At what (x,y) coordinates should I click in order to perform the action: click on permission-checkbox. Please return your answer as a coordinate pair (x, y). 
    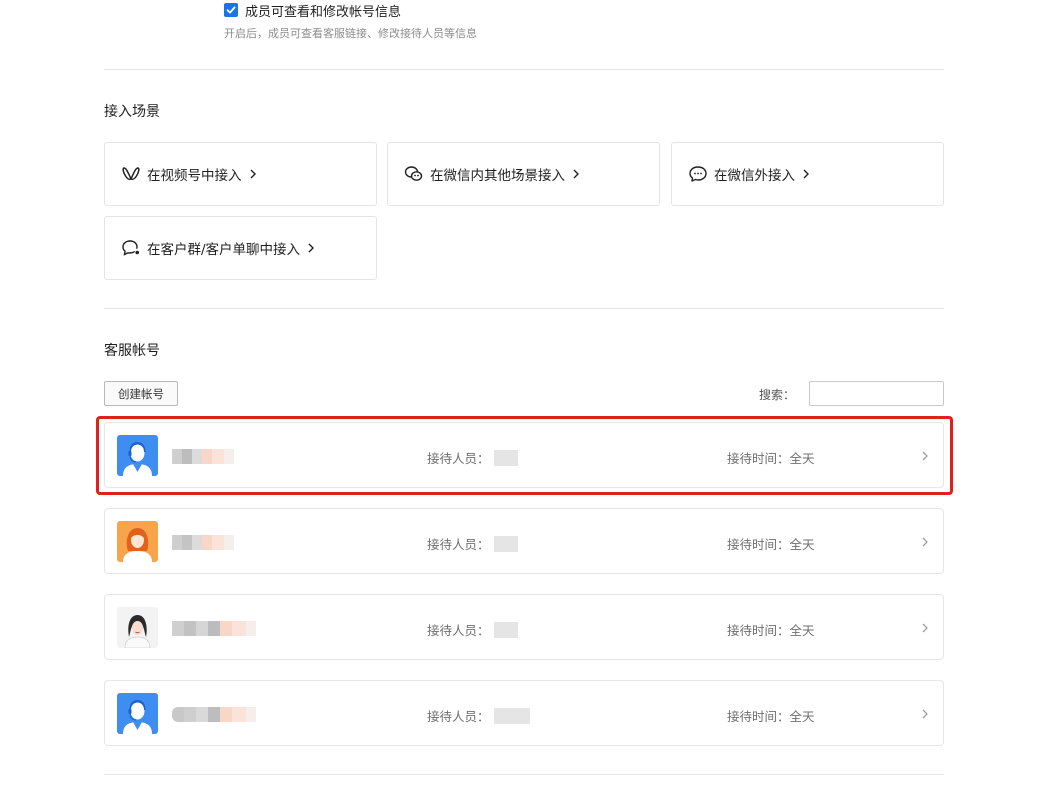
    Looking at the image, I should click on (231, 10).